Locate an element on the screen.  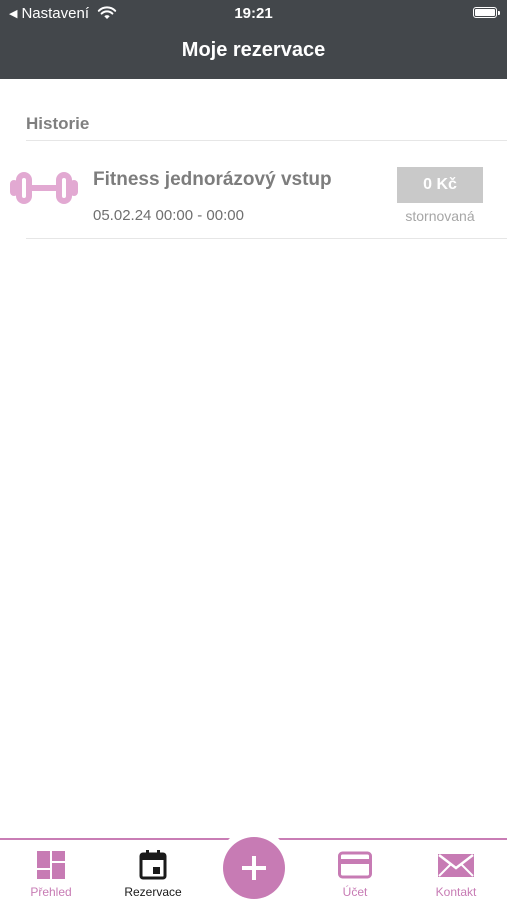
divider is located at coordinates (266, 238).